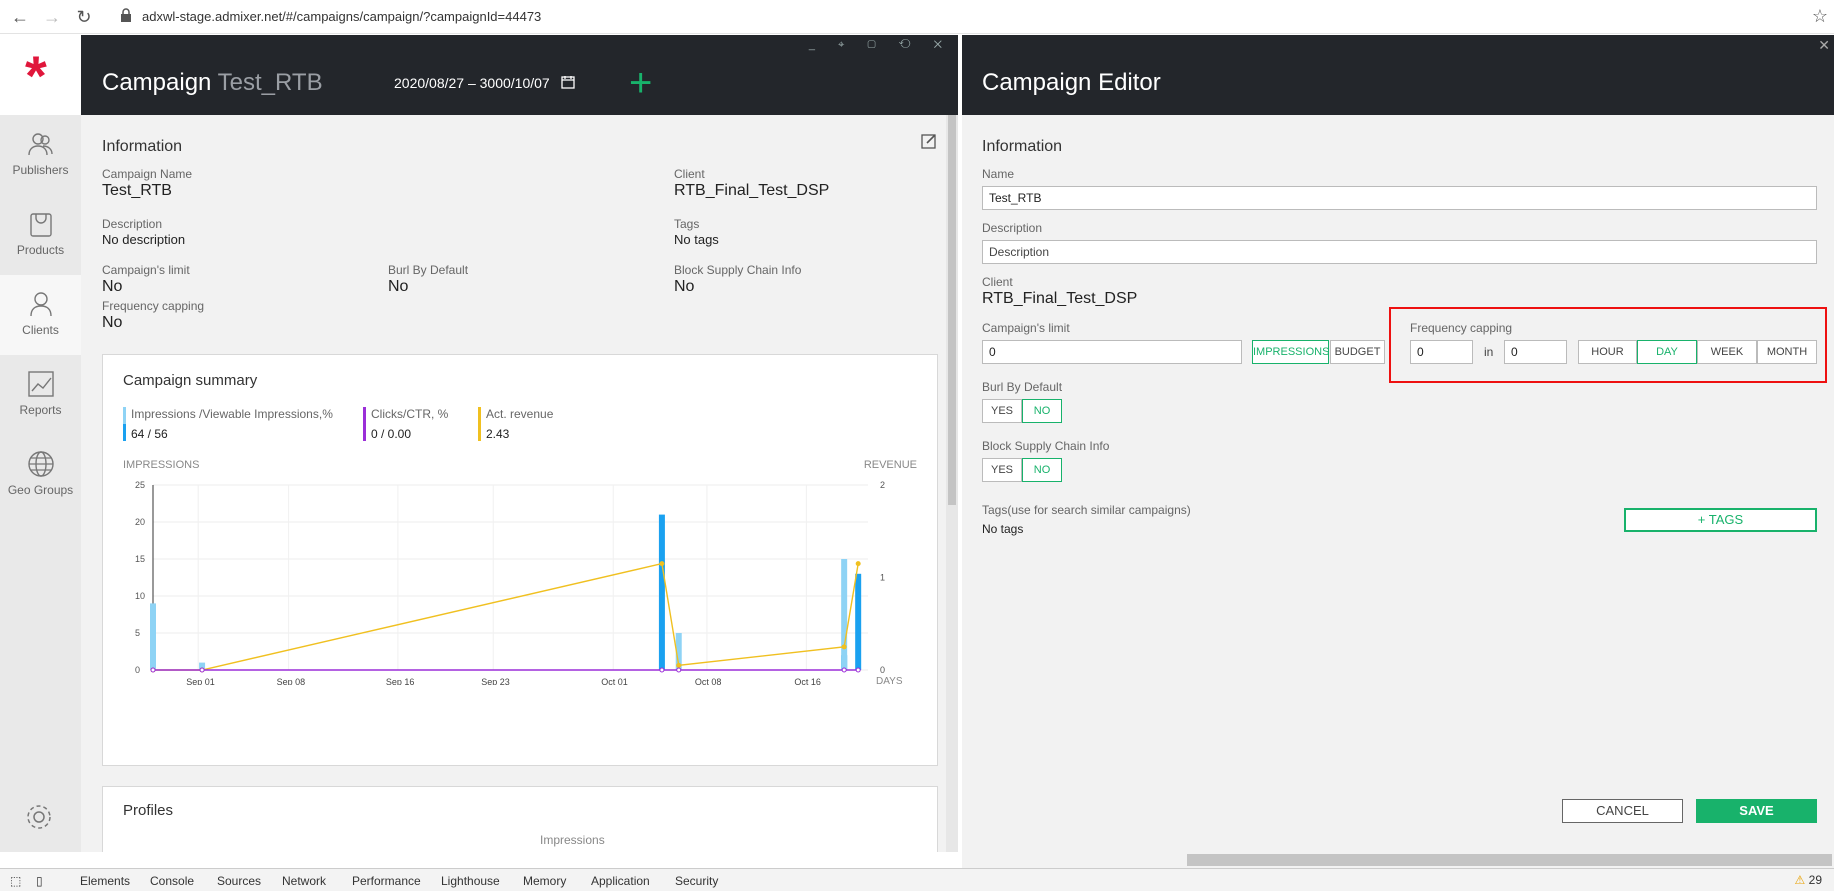  What do you see at coordinates (696, 881) in the screenshot?
I see `devtools-tab: Security` at bounding box center [696, 881].